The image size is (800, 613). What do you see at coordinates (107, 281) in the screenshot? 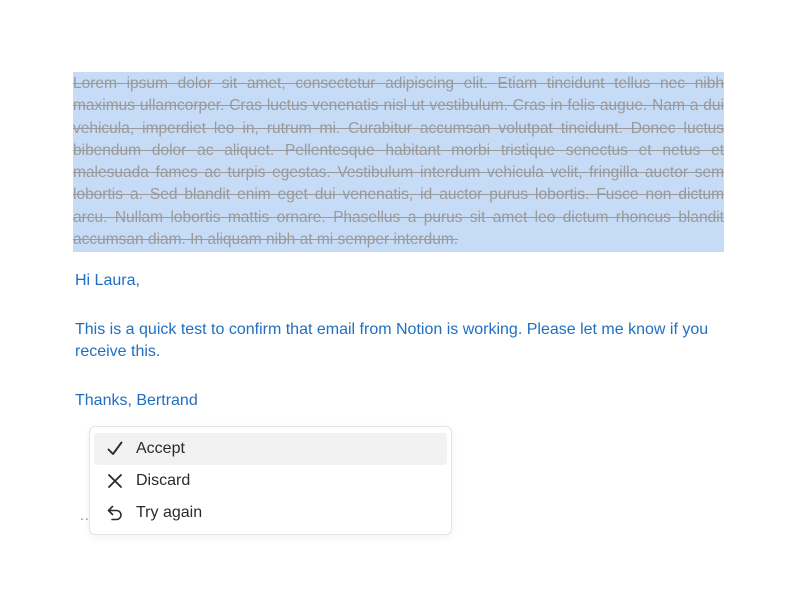
I see `suggestion-greeting: Hi Laura,` at bounding box center [107, 281].